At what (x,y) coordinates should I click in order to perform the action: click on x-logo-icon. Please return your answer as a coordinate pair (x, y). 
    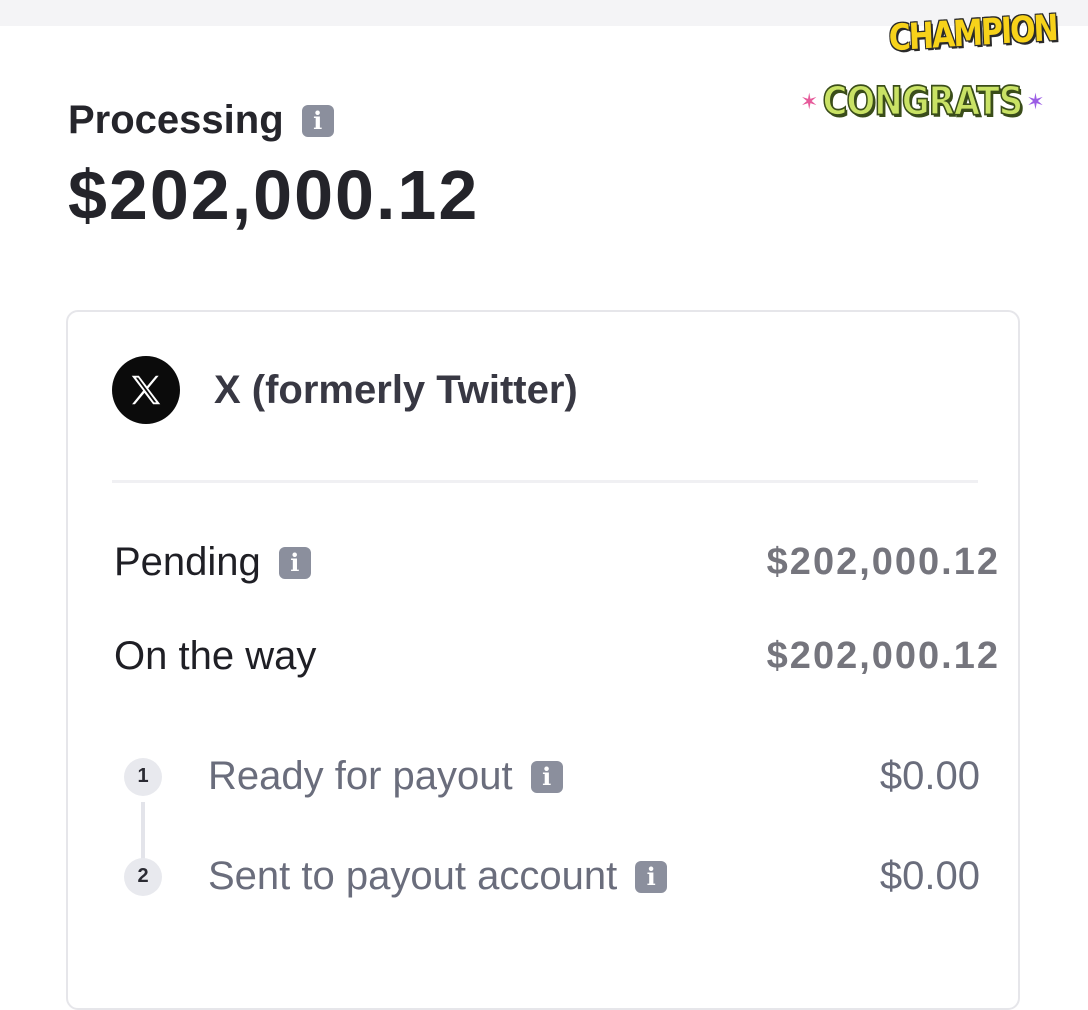
    Looking at the image, I should click on (146, 390).